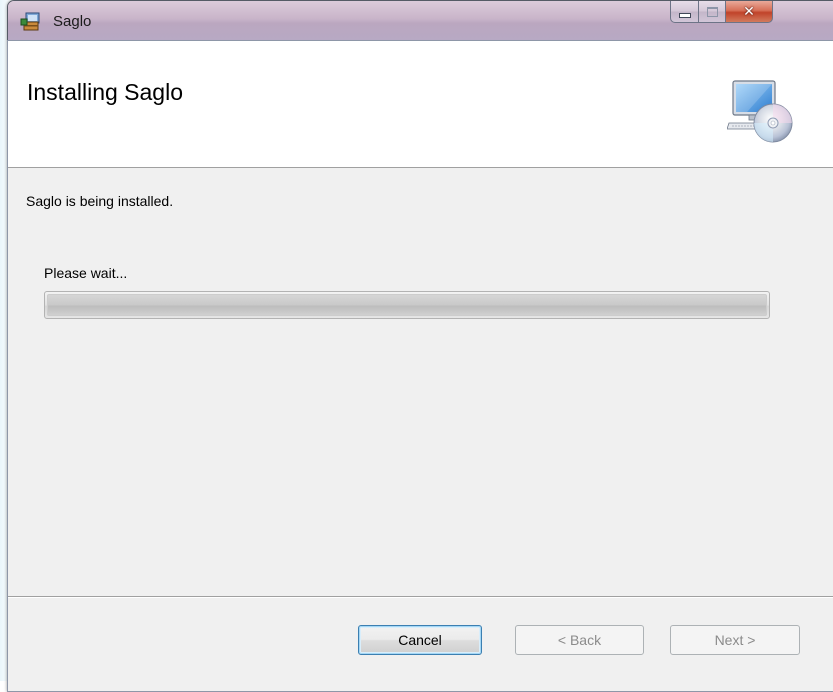 The height and width of the screenshot is (692, 833). Describe the element at coordinates (105, 92) in the screenshot. I see `page-title: Installing Saglo` at that location.